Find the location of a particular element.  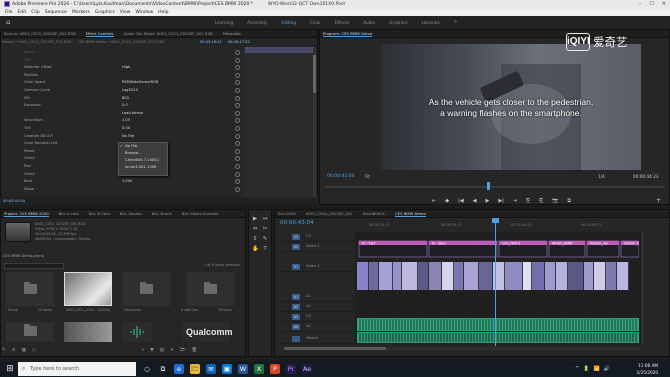

premiere-pro-icon: Pr is located at coordinates (291, 369).